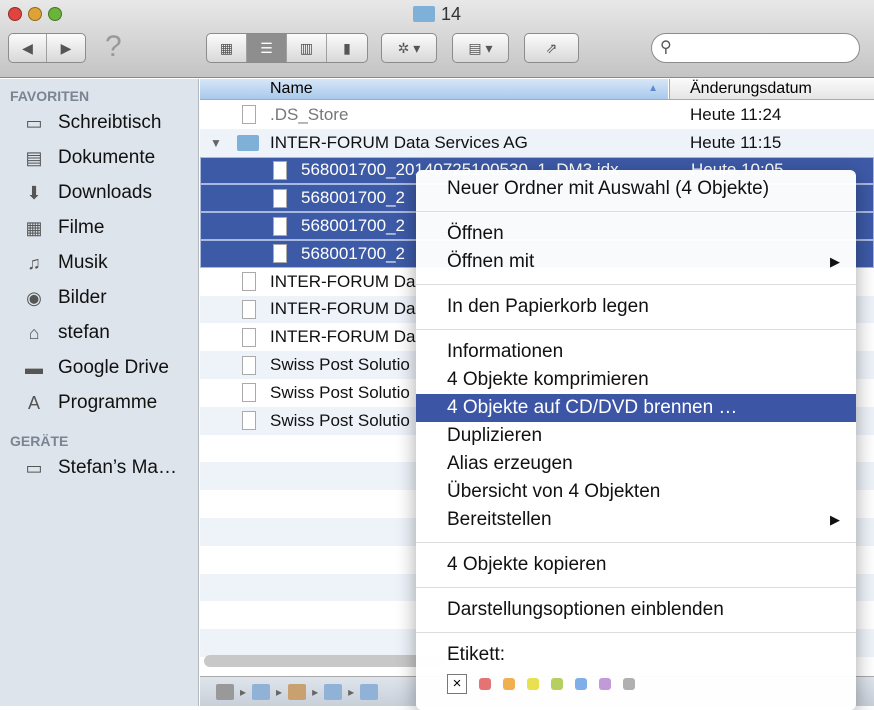  Describe the element at coordinates (653, 88) in the screenshot. I see `sort-ascending-icon: ▲` at that location.